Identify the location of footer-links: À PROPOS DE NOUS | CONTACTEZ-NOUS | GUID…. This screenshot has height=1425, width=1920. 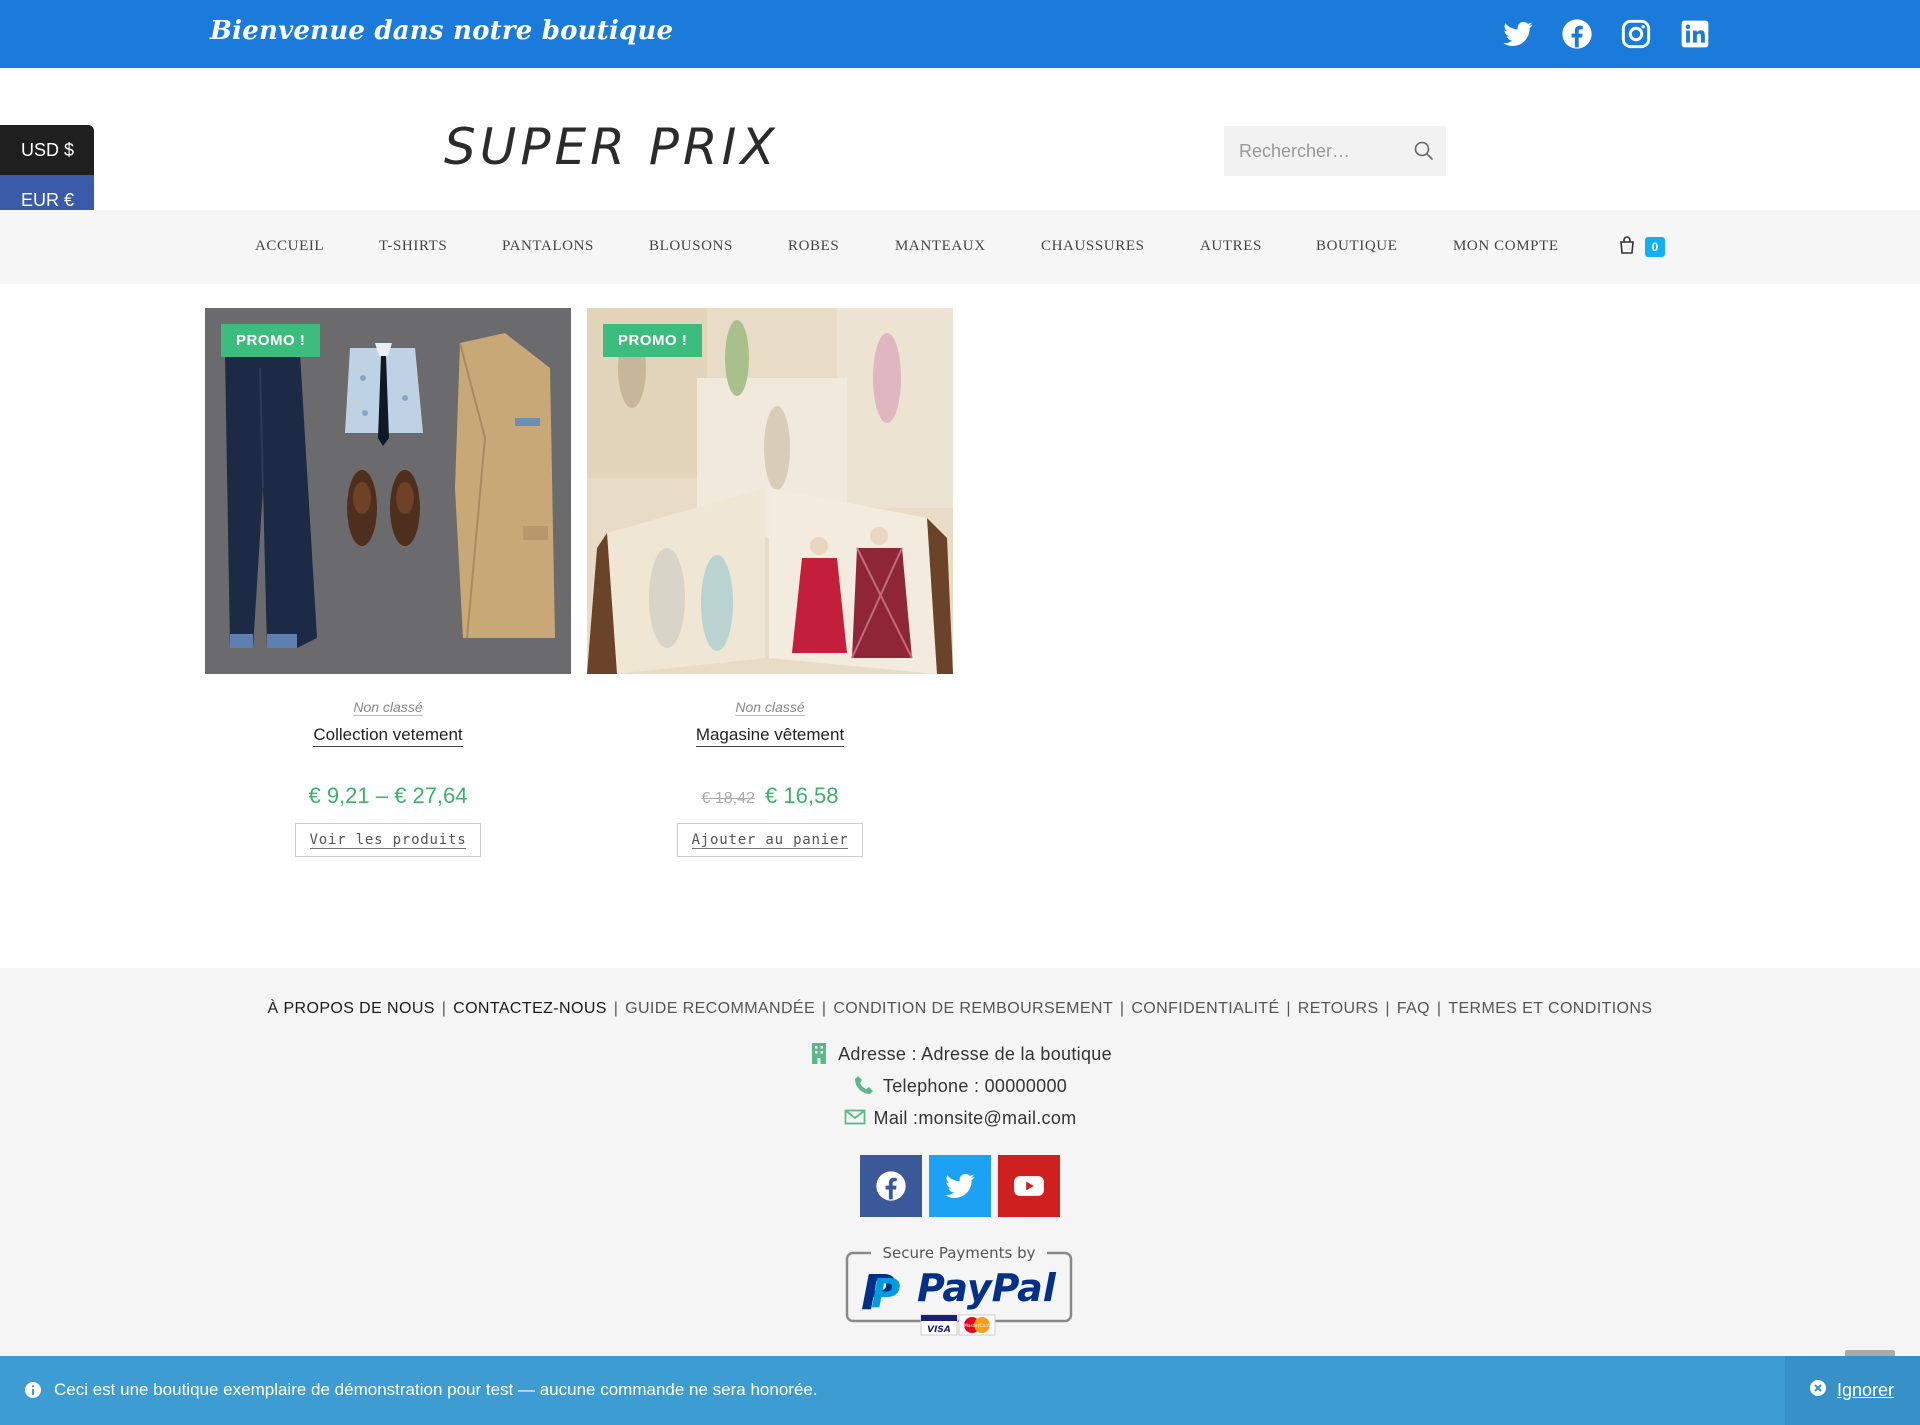
(960, 1008).